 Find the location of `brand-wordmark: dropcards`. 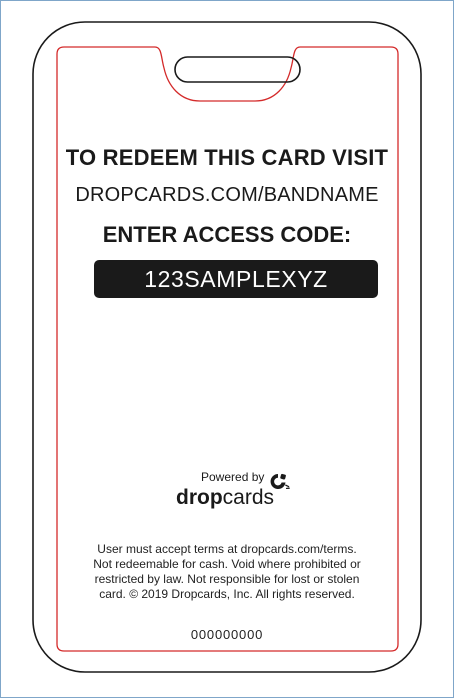

brand-wordmark: dropcards is located at coordinates (225, 498).